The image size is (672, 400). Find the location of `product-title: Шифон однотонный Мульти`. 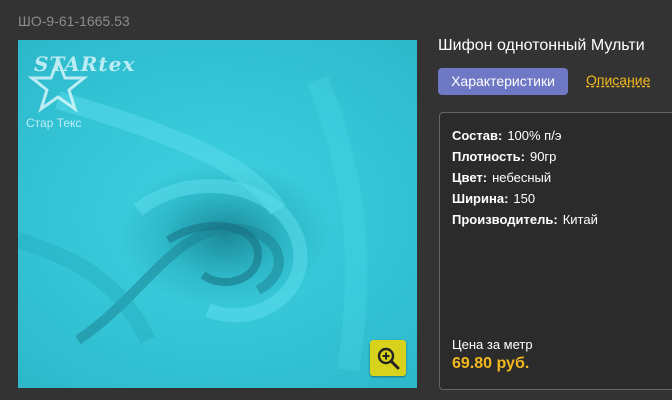

product-title: Шифон однотонный Мульти is located at coordinates (541, 45).